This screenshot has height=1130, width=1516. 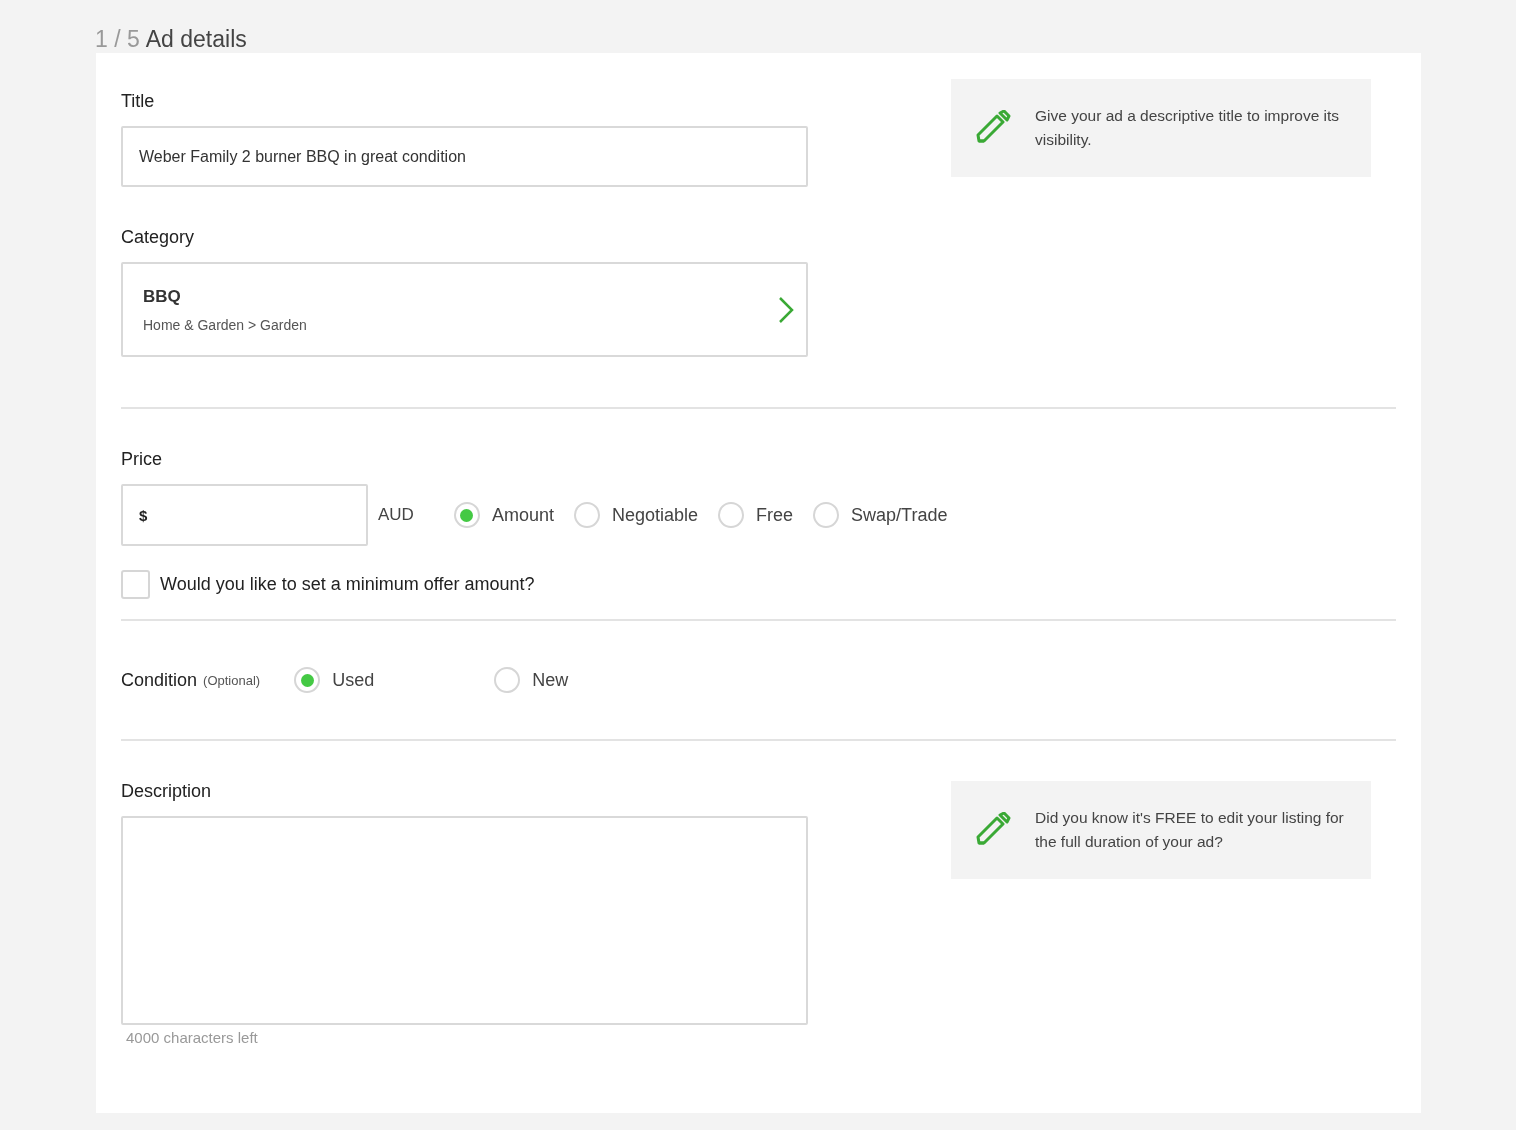 What do you see at coordinates (244, 515) in the screenshot?
I see `price-input: $` at bounding box center [244, 515].